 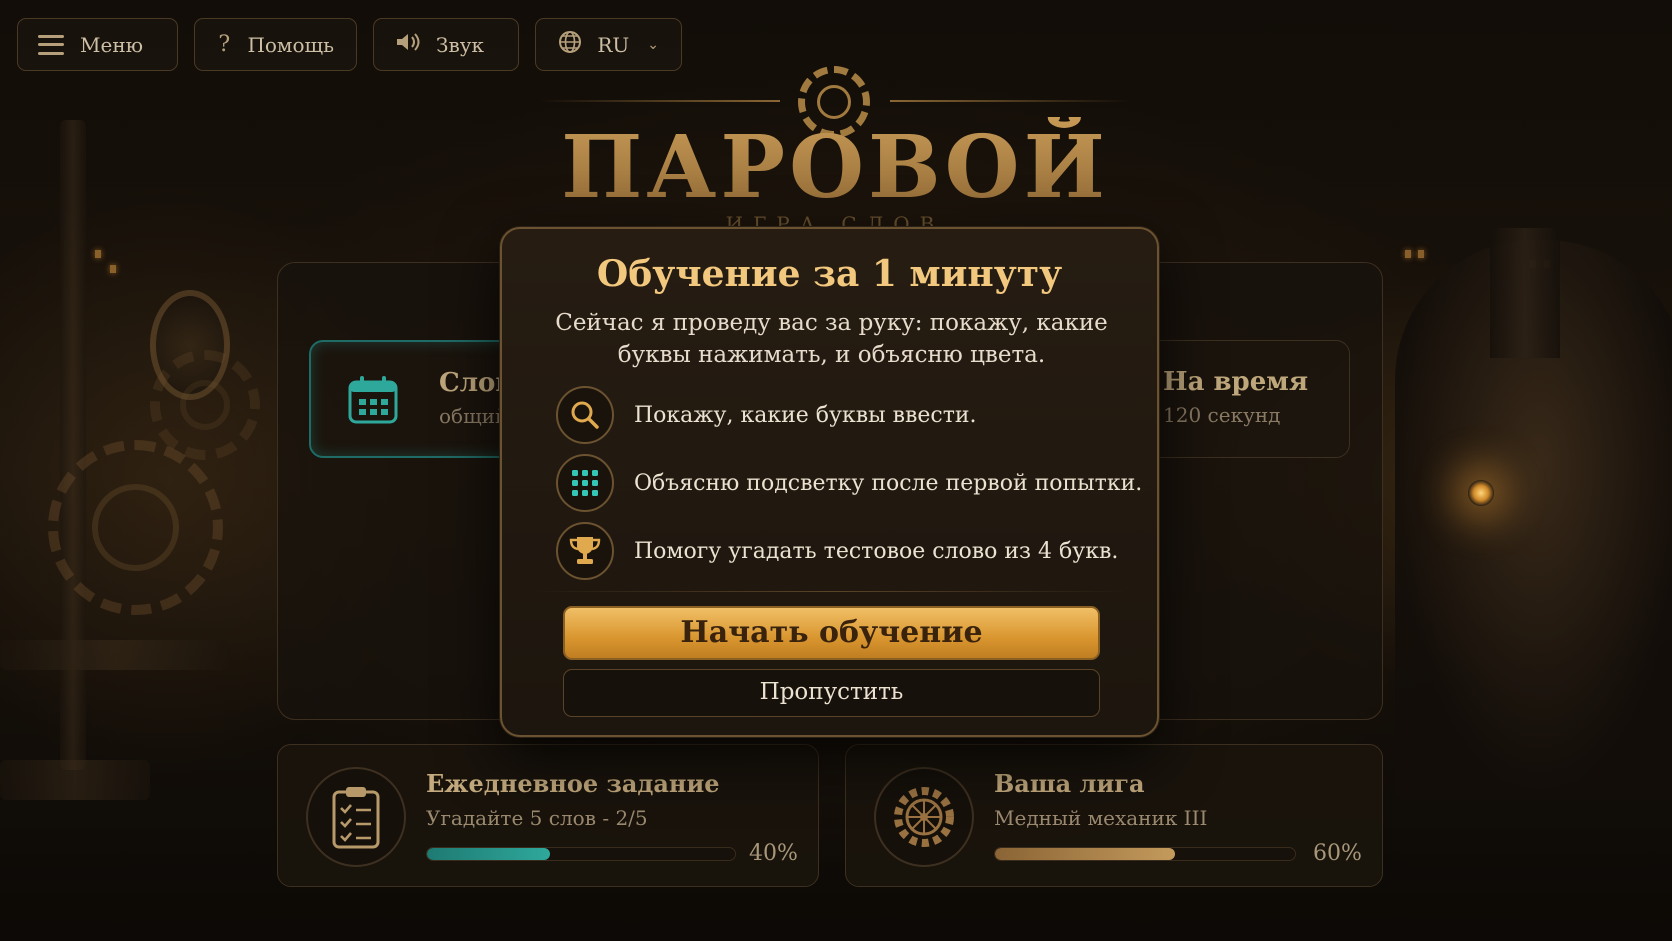 I want to click on search-icon, so click(x=585, y=415).